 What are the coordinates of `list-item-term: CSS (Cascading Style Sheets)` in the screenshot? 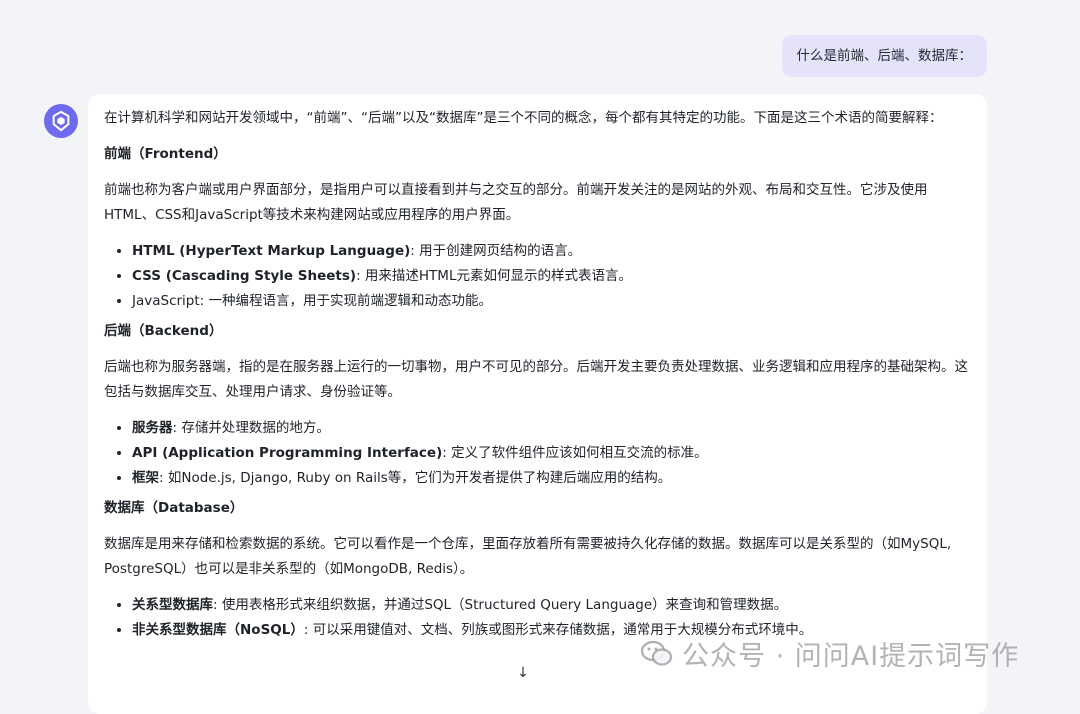 It's located at (244, 276).